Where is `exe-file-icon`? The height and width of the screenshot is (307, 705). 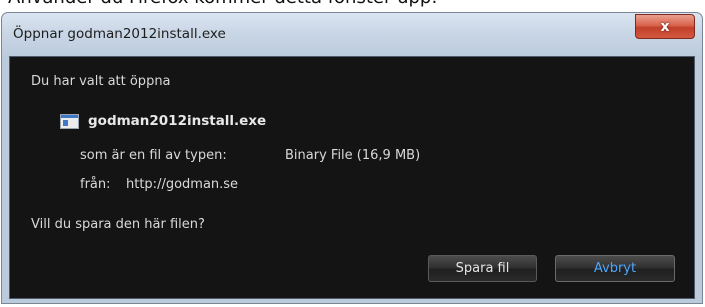 exe-file-icon is located at coordinates (69, 121).